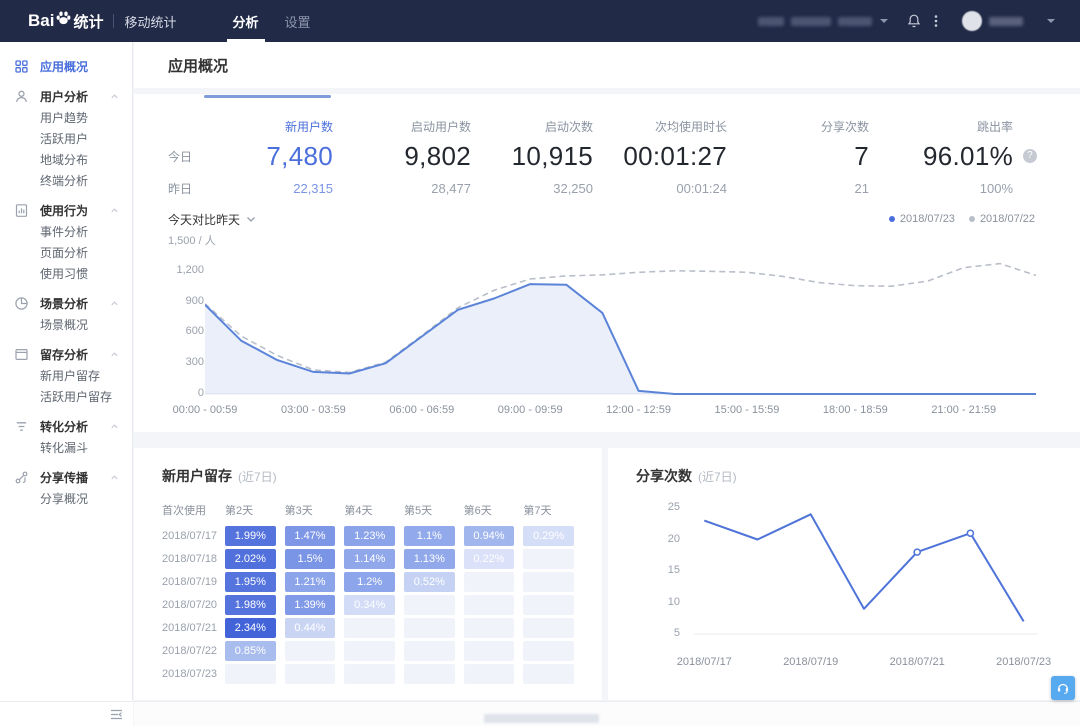  I want to click on brand-divider, so click(114, 21).